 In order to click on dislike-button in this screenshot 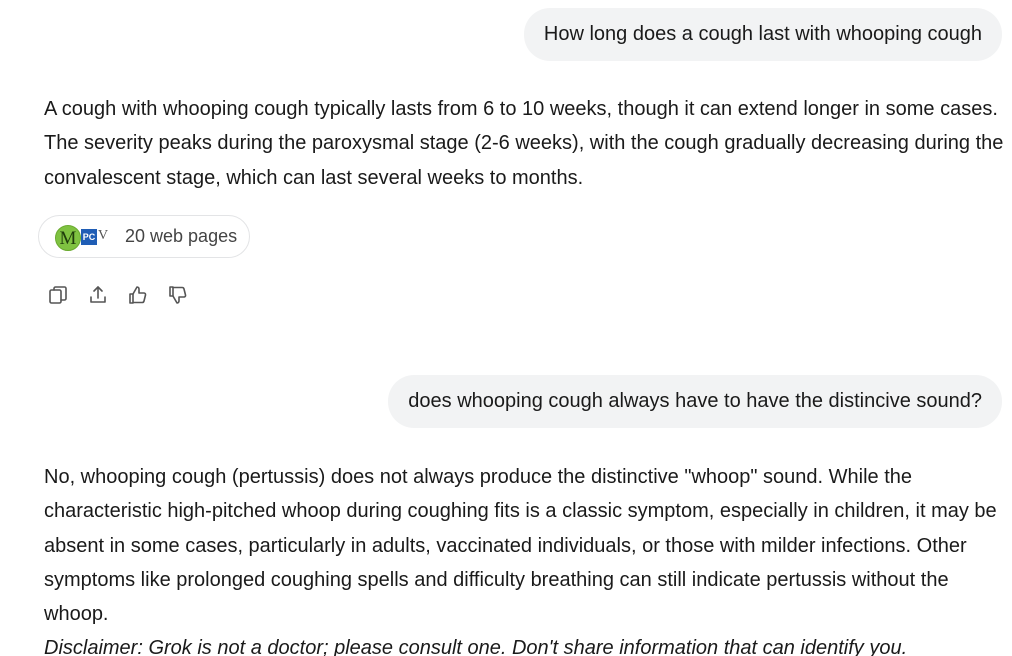, I will do `click(178, 295)`.